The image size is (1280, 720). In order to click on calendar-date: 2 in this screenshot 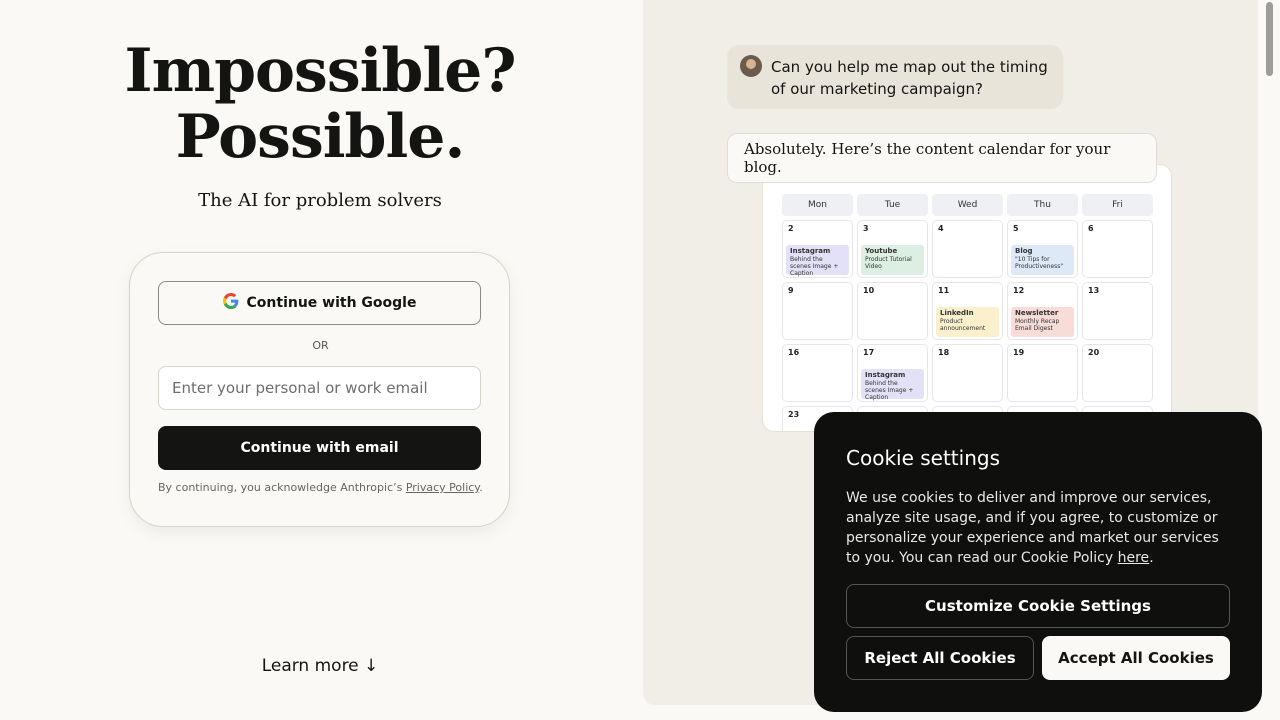, I will do `click(791, 228)`.